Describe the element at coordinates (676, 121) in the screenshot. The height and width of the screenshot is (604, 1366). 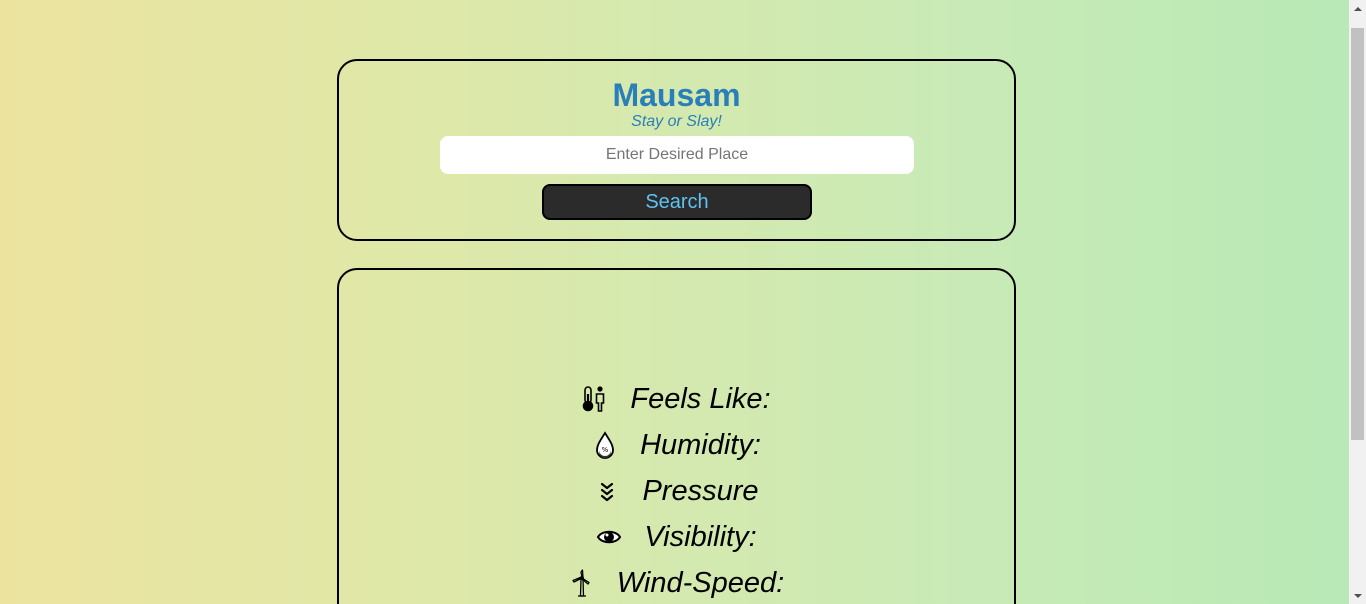
I see `app-tagline: Stay or Slay!` at that location.